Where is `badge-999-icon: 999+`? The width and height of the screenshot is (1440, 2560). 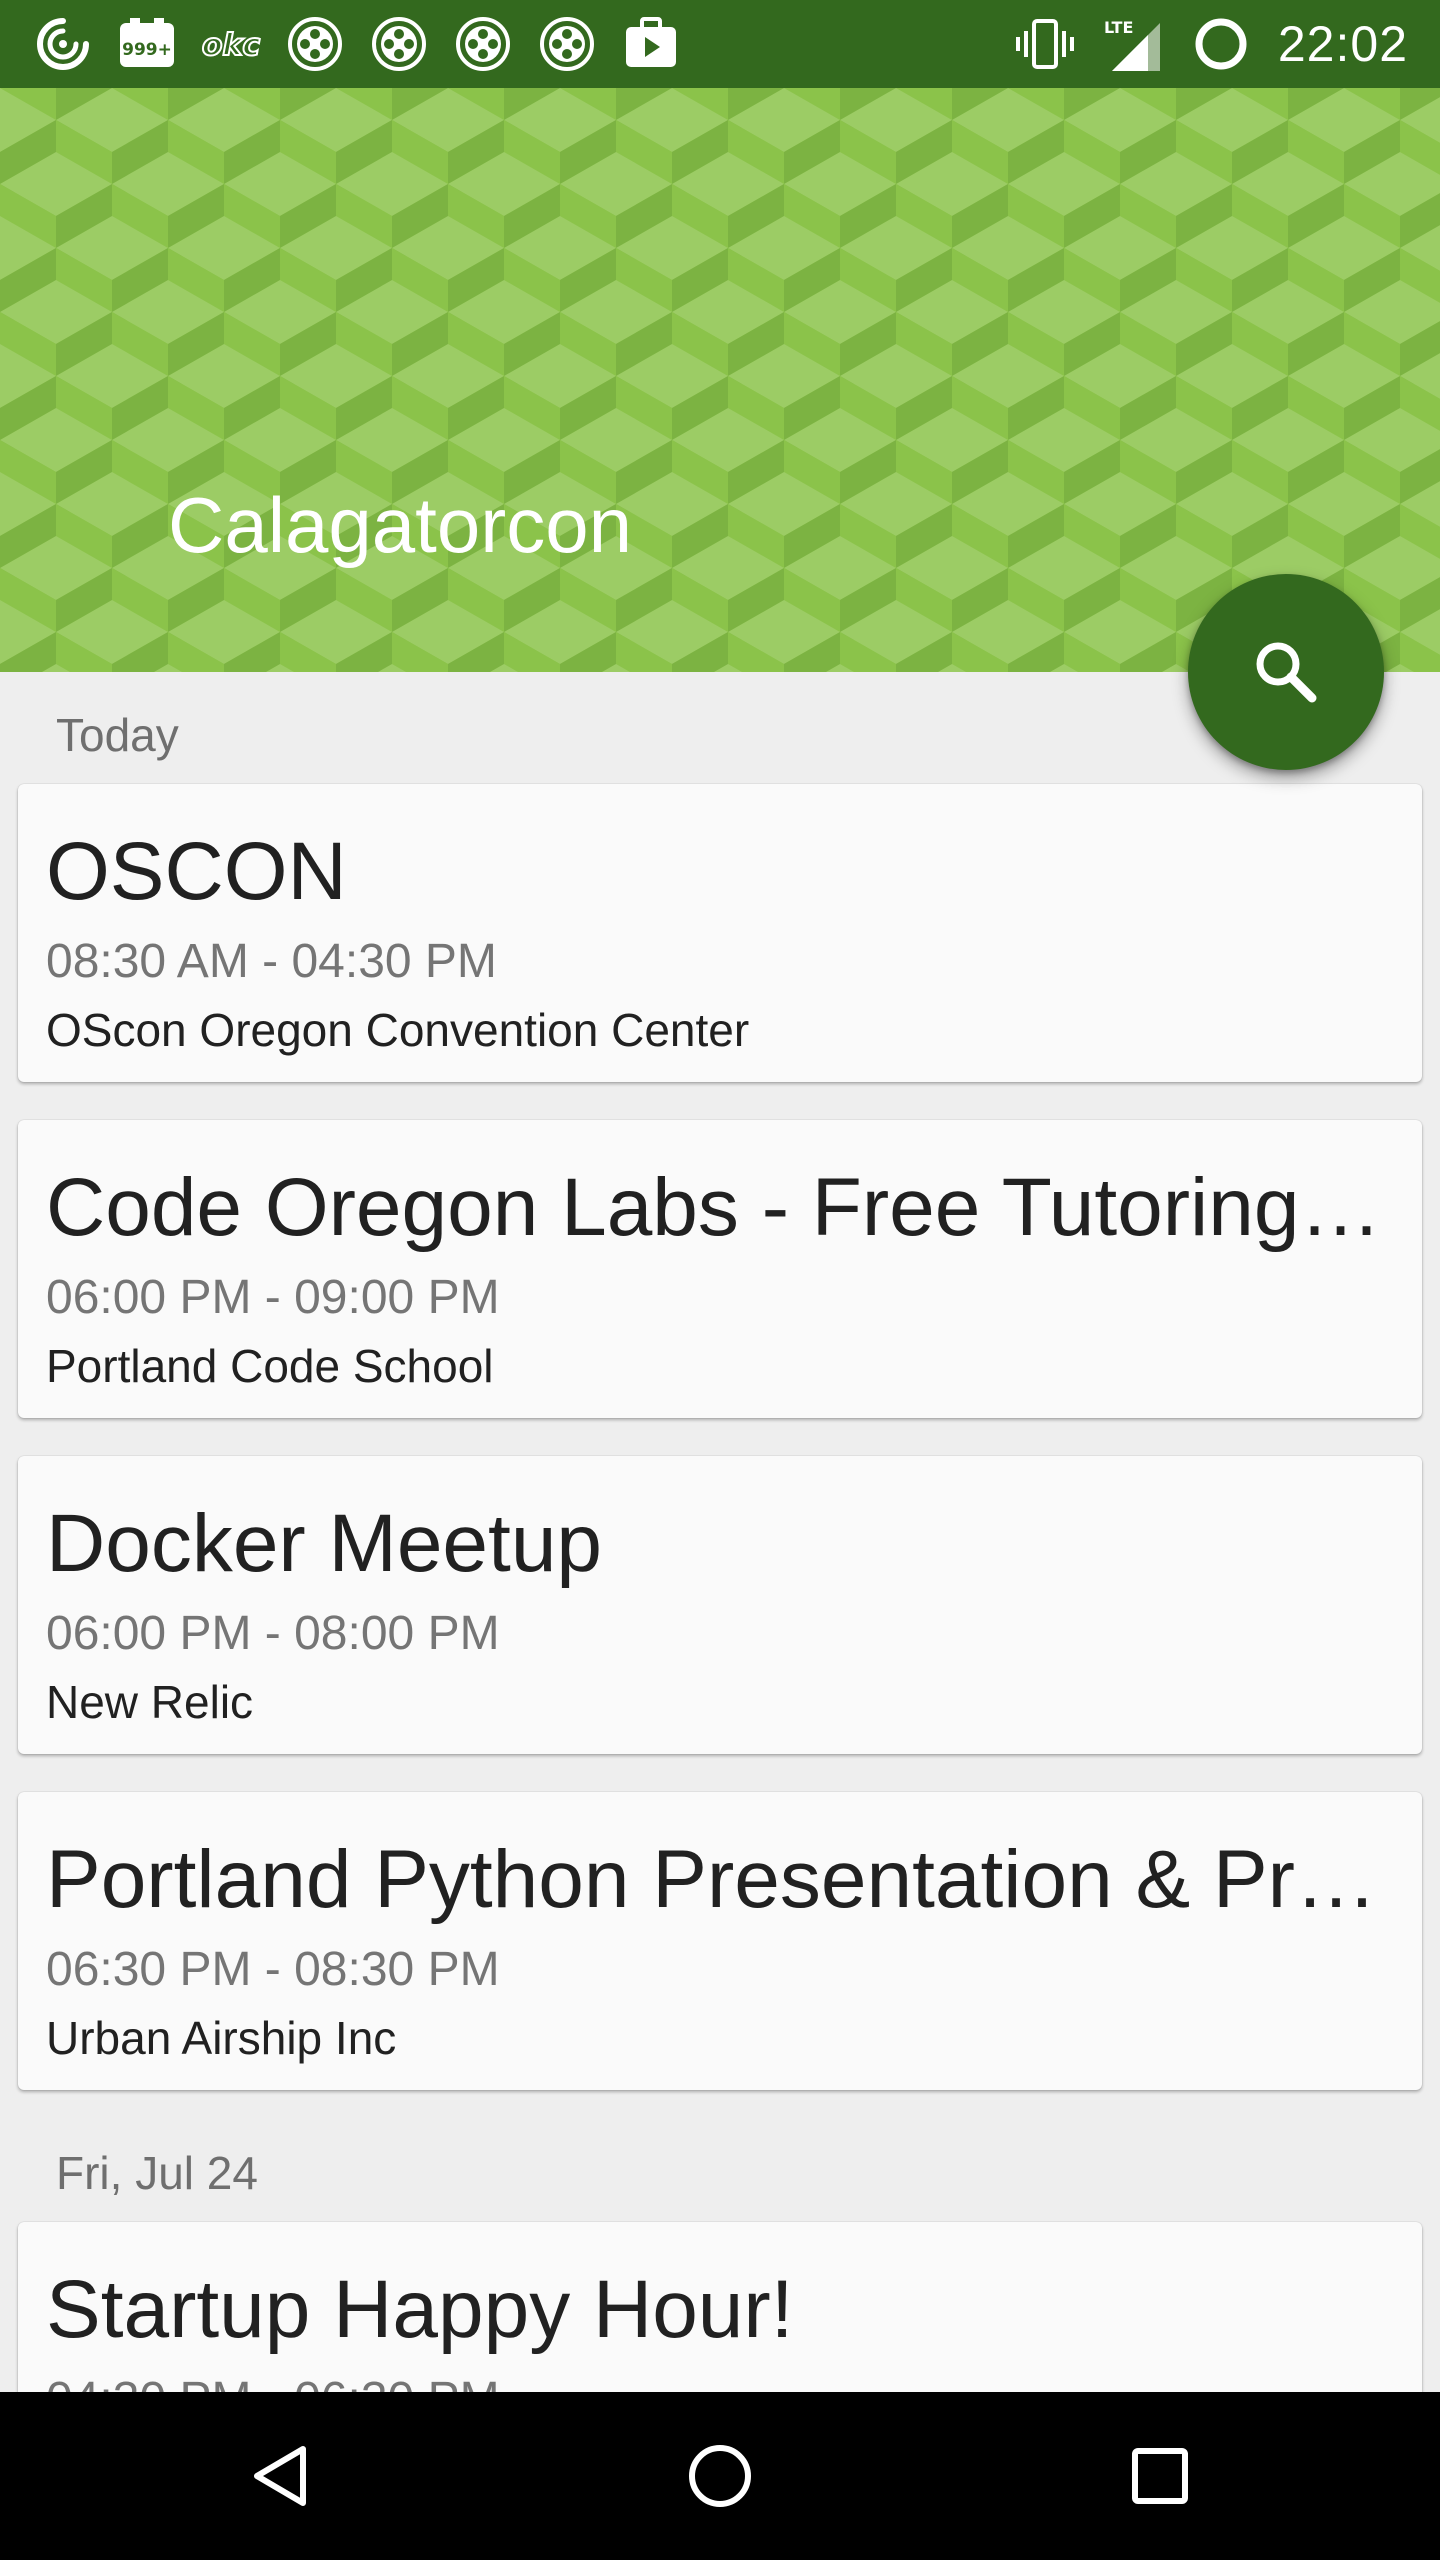 badge-999-icon: 999+ is located at coordinates (147, 44).